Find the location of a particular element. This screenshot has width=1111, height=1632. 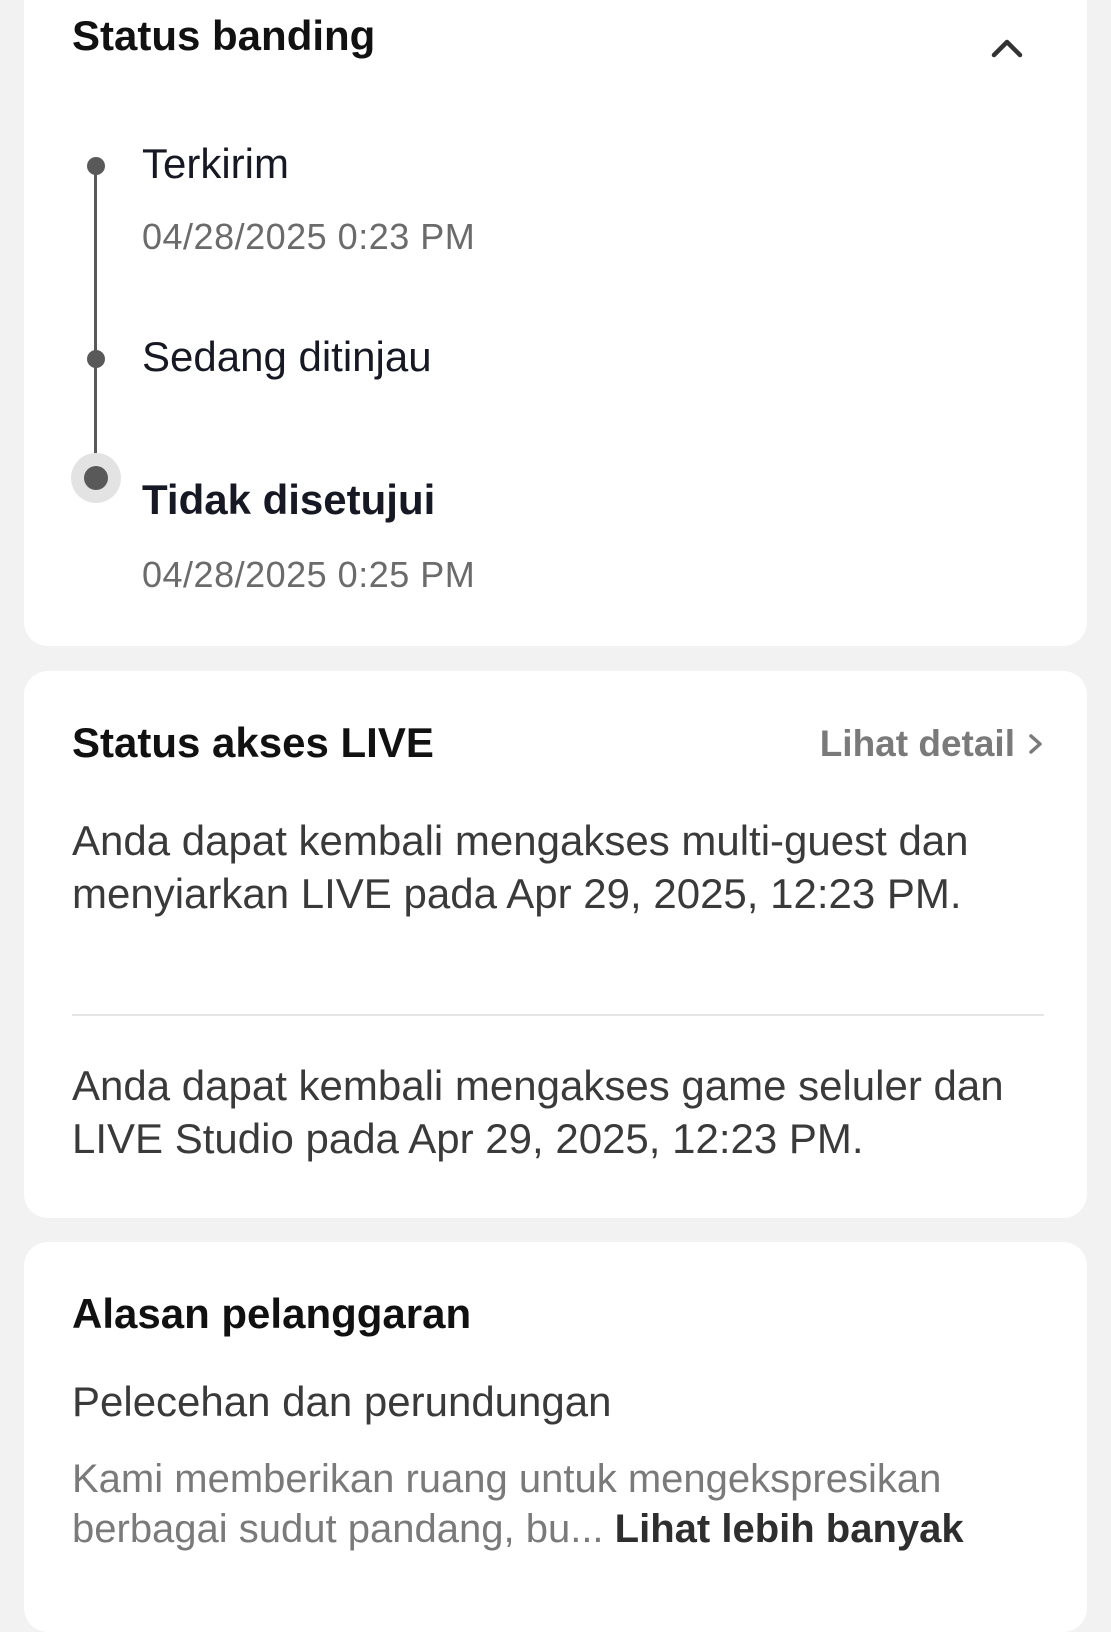

step-label-submitted: Terkirim is located at coordinates (215, 163).